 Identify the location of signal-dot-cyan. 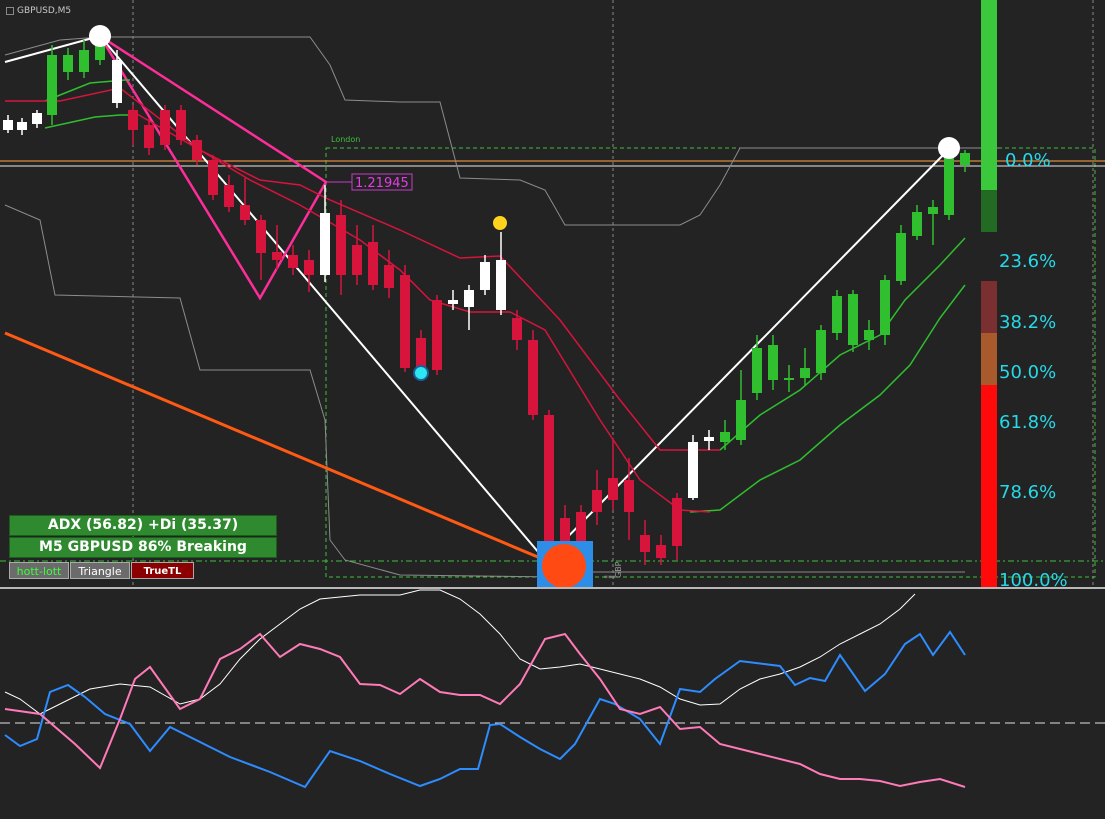
(421, 373).